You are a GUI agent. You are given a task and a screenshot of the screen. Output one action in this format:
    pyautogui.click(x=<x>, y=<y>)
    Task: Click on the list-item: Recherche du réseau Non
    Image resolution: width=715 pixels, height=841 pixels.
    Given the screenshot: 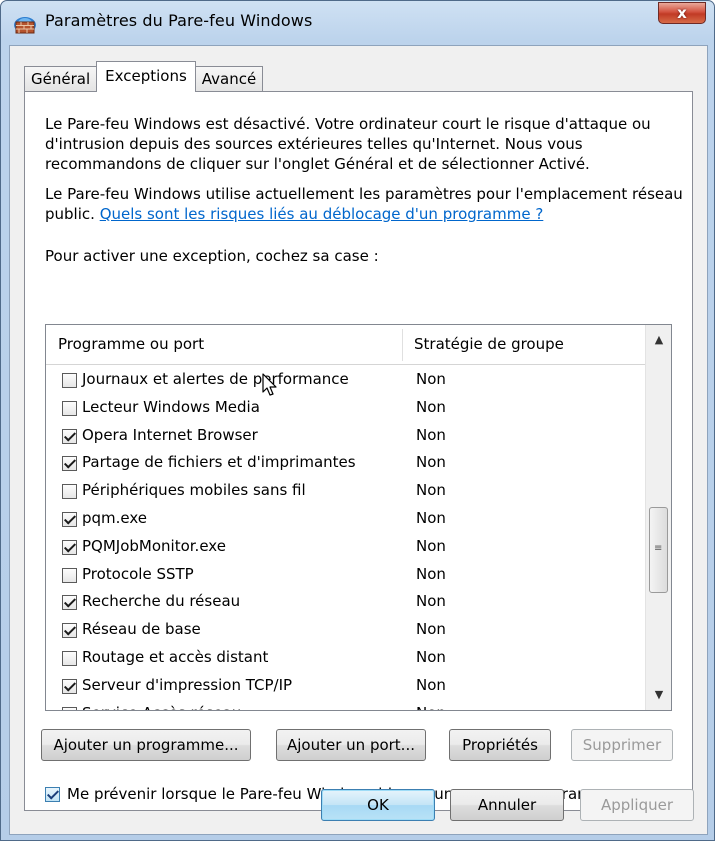 What is the action you would take?
    pyautogui.click(x=346, y=603)
    